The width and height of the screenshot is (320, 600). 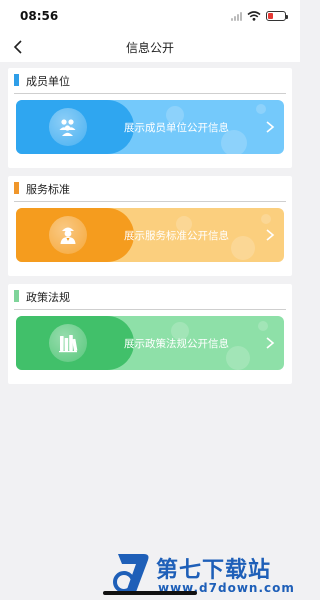 I want to click on policies-banner-button: 展示政策法规公开信息, so click(x=150, y=343).